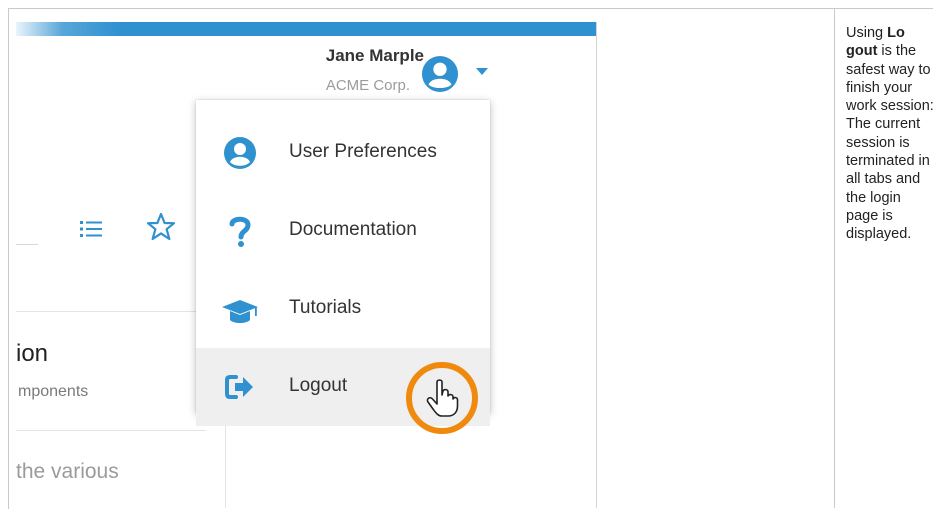  Describe the element at coordinates (161, 227) in the screenshot. I see `favorite-star-icon` at that location.